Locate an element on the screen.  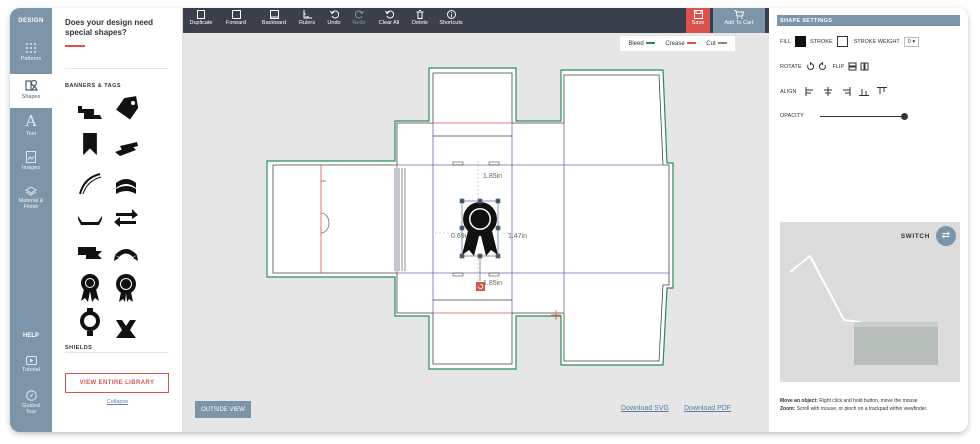
section-shields: SHIELDS is located at coordinates (79, 348).